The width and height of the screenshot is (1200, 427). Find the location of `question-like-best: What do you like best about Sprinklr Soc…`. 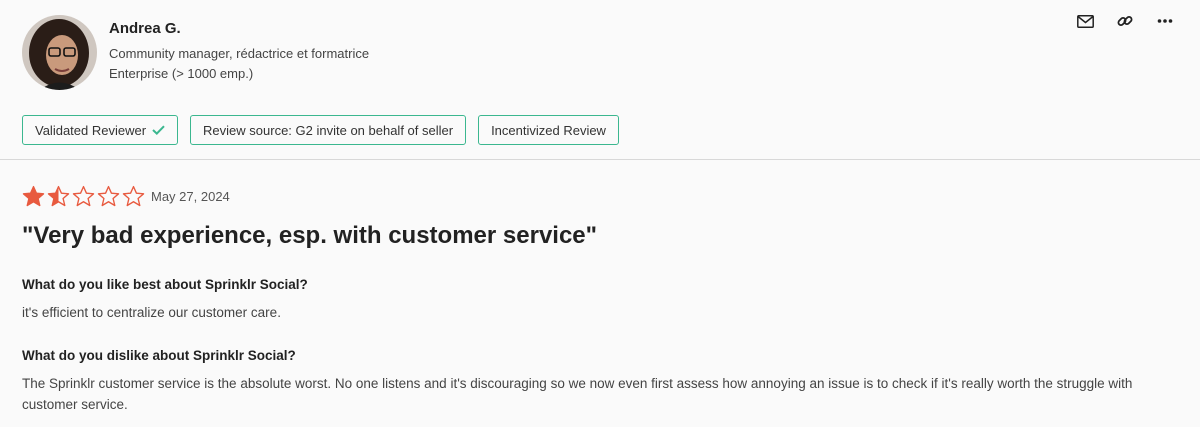

question-like-best: What do you like best about Sprinklr Soc… is located at coordinates (165, 284).